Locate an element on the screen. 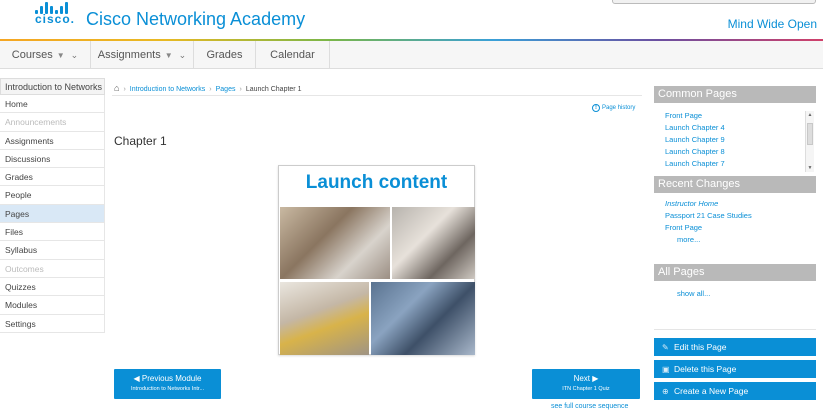  delete-page-label: Delete this Page is located at coordinates (705, 369).